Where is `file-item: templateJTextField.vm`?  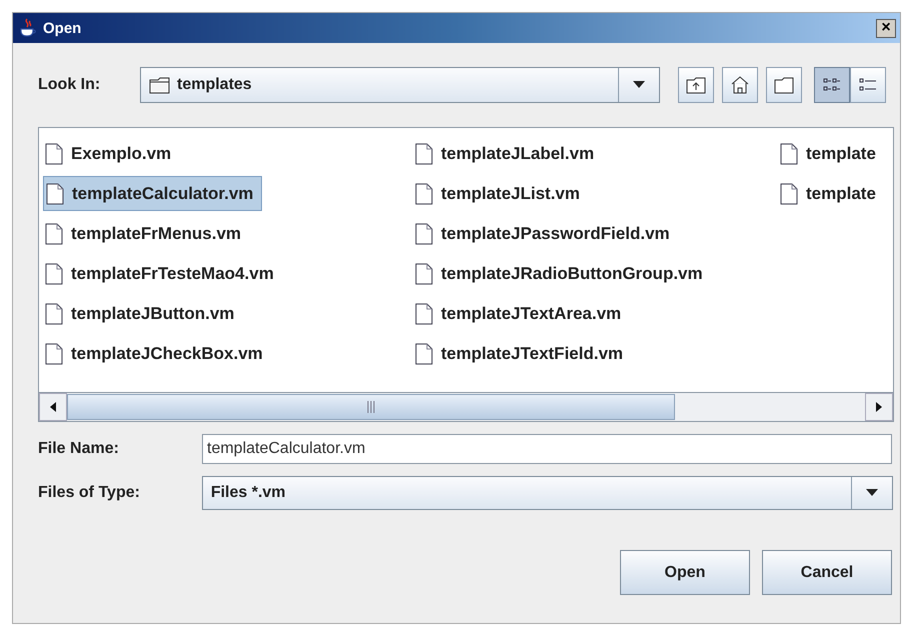 file-item: templateJTextField.vm is located at coordinates (522, 353).